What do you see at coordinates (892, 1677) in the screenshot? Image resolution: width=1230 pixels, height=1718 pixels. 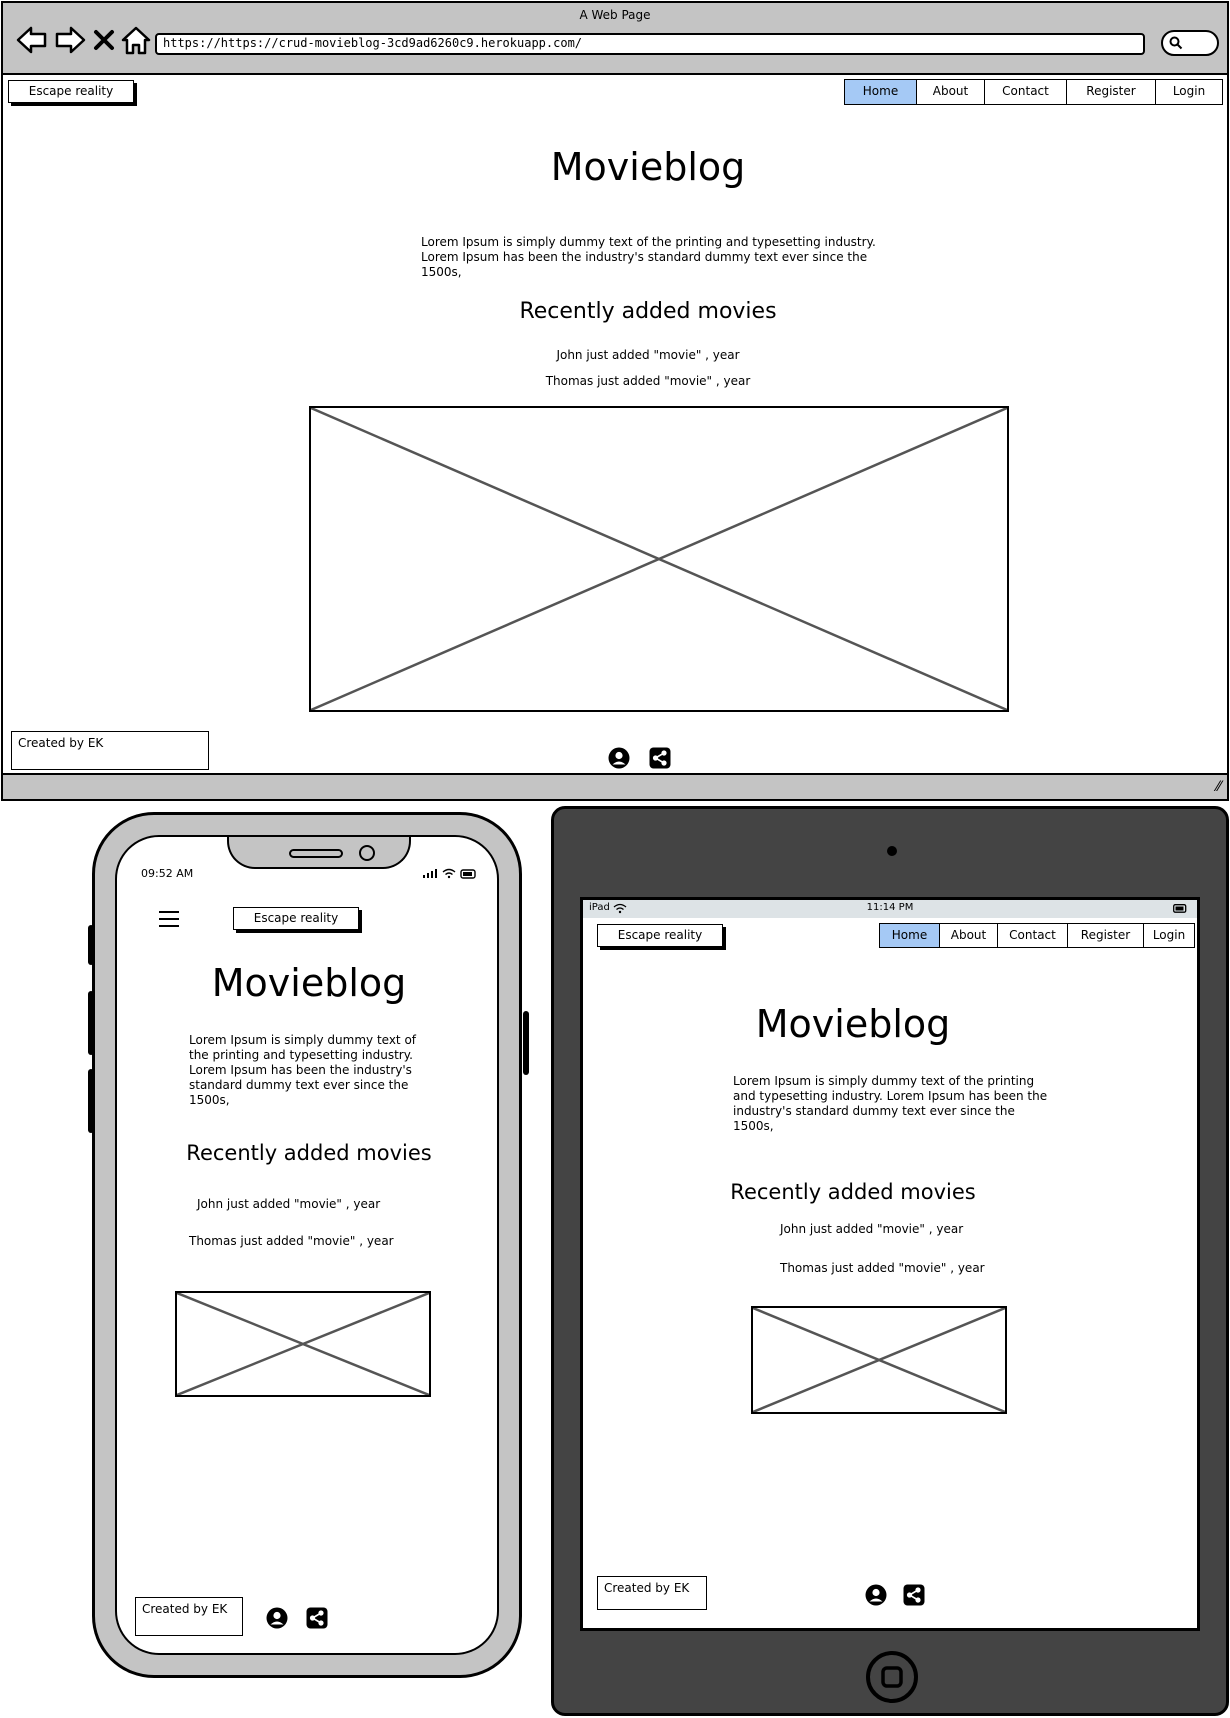 I see `tablet-home-button` at bounding box center [892, 1677].